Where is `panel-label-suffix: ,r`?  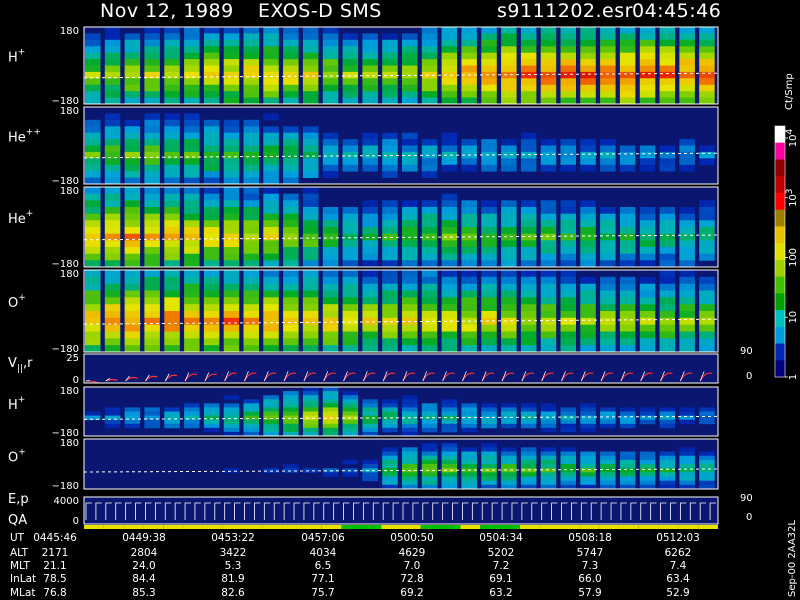
panel-label-suffix: ,r is located at coordinates (28, 363).